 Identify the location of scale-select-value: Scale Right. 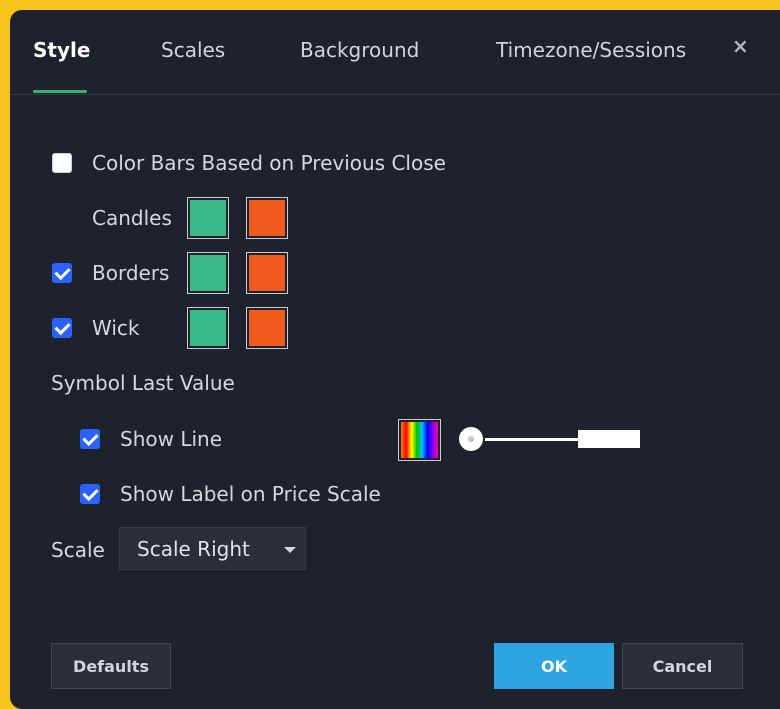
(193, 549).